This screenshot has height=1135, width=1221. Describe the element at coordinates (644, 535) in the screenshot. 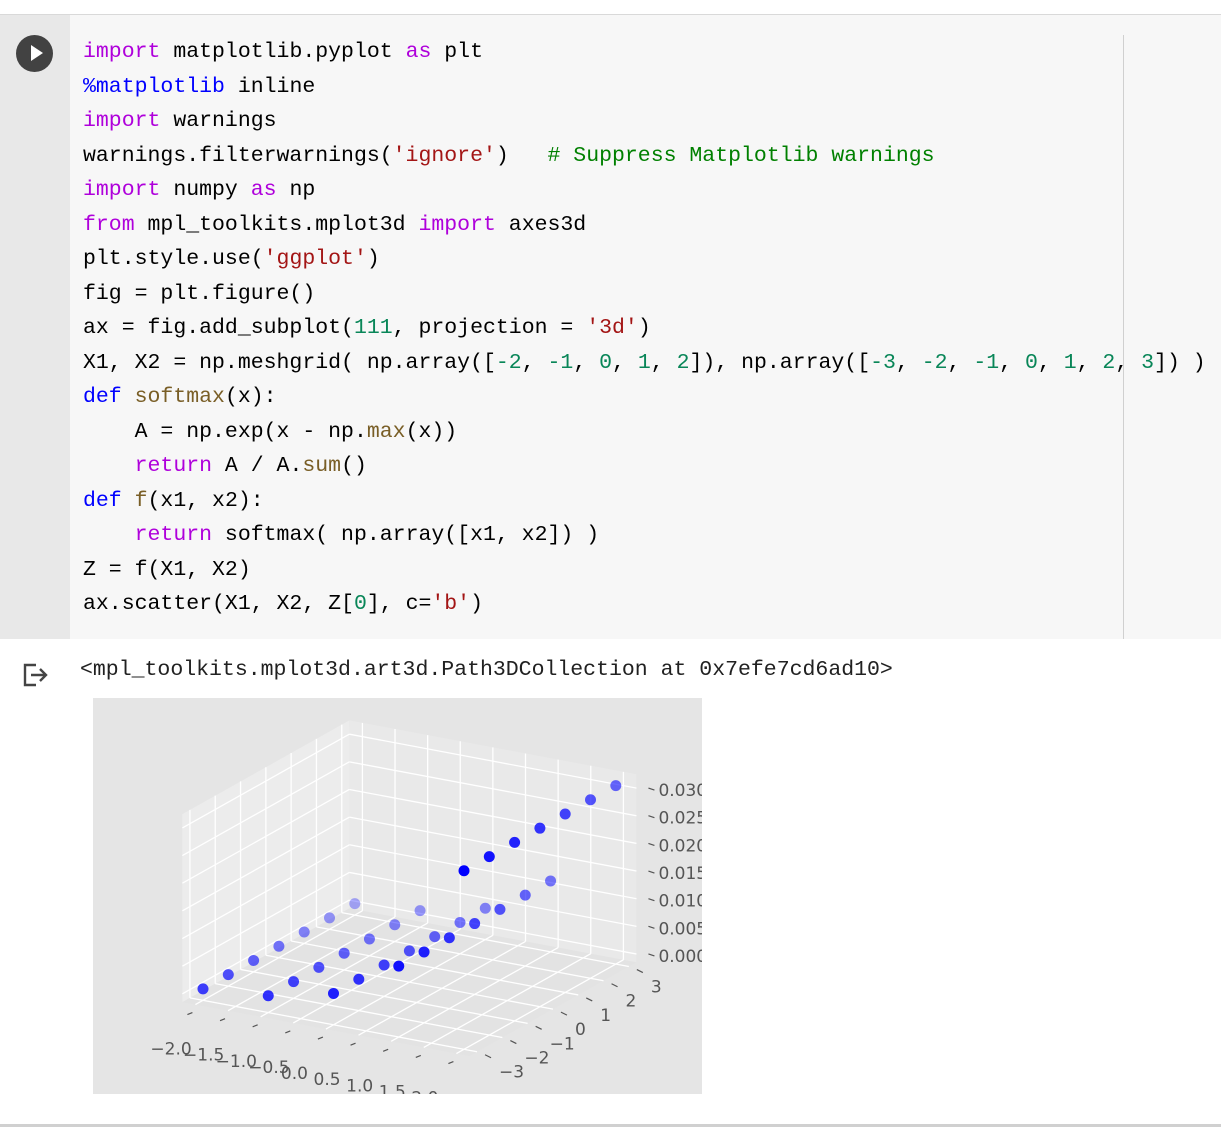

I see `code-line: return softmax( np.array([x1, x2]) )` at that location.